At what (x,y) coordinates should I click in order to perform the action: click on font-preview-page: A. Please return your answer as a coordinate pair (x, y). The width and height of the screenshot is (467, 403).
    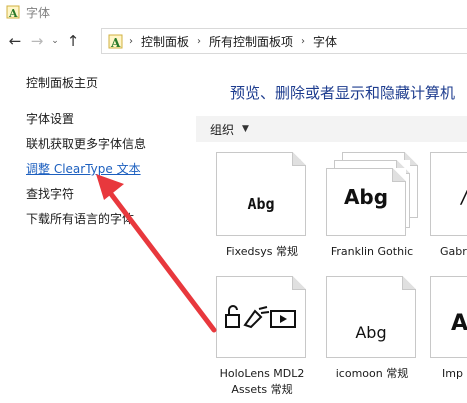
    Looking at the image, I should click on (448, 317).